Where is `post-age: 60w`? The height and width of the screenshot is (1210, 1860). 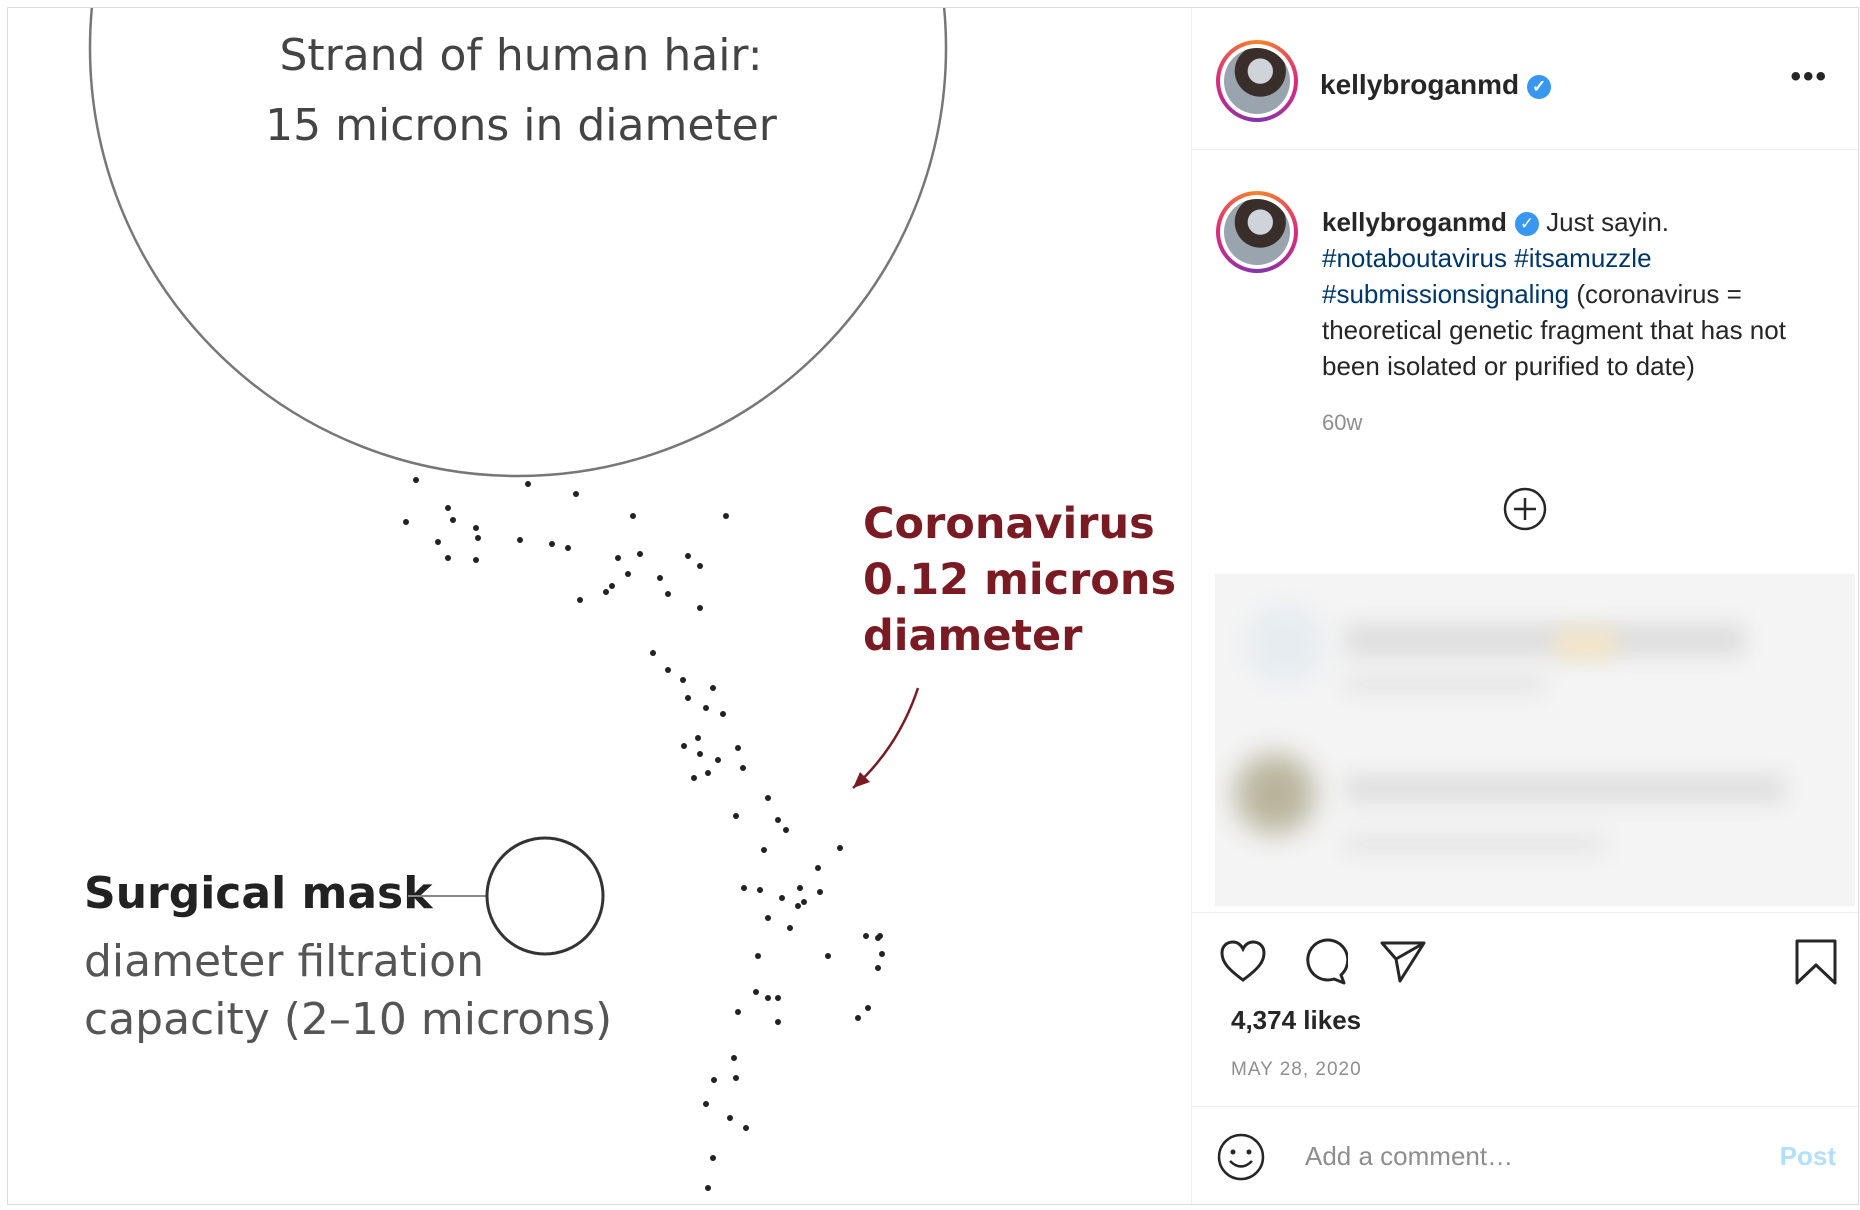 post-age: 60w is located at coordinates (1342, 423).